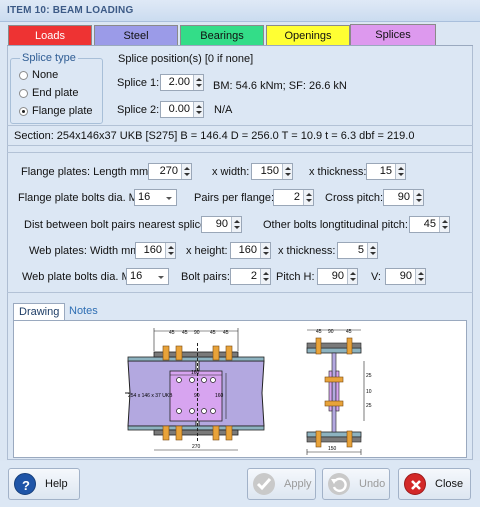 The height and width of the screenshot is (507, 480). I want to click on flange-pairs-label: Pairs per flange:, so click(234, 198).